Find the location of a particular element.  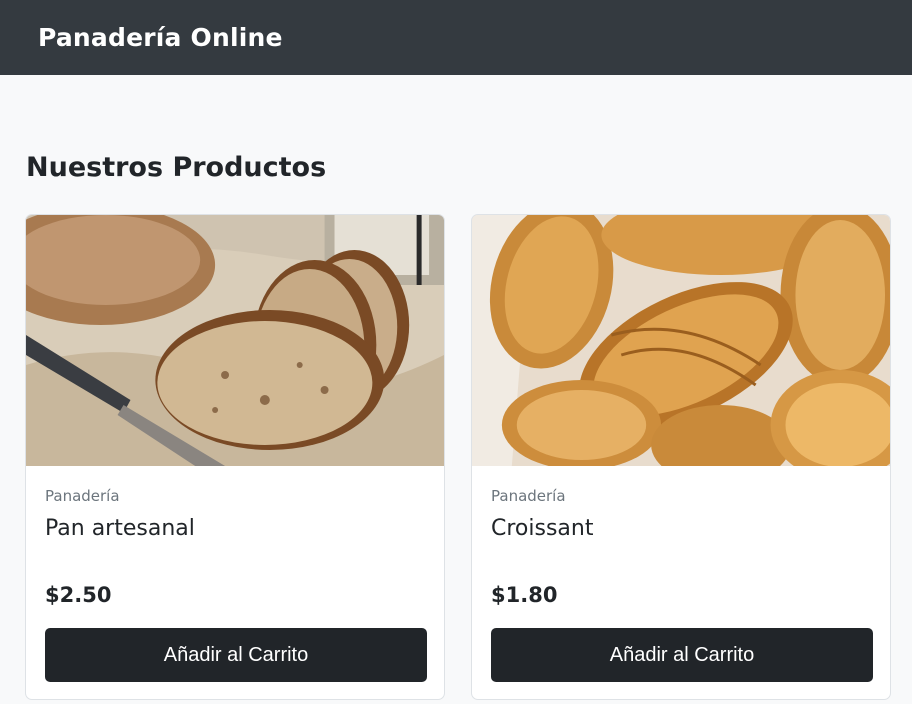

navbar: Panadería Online is located at coordinates (456, 37).